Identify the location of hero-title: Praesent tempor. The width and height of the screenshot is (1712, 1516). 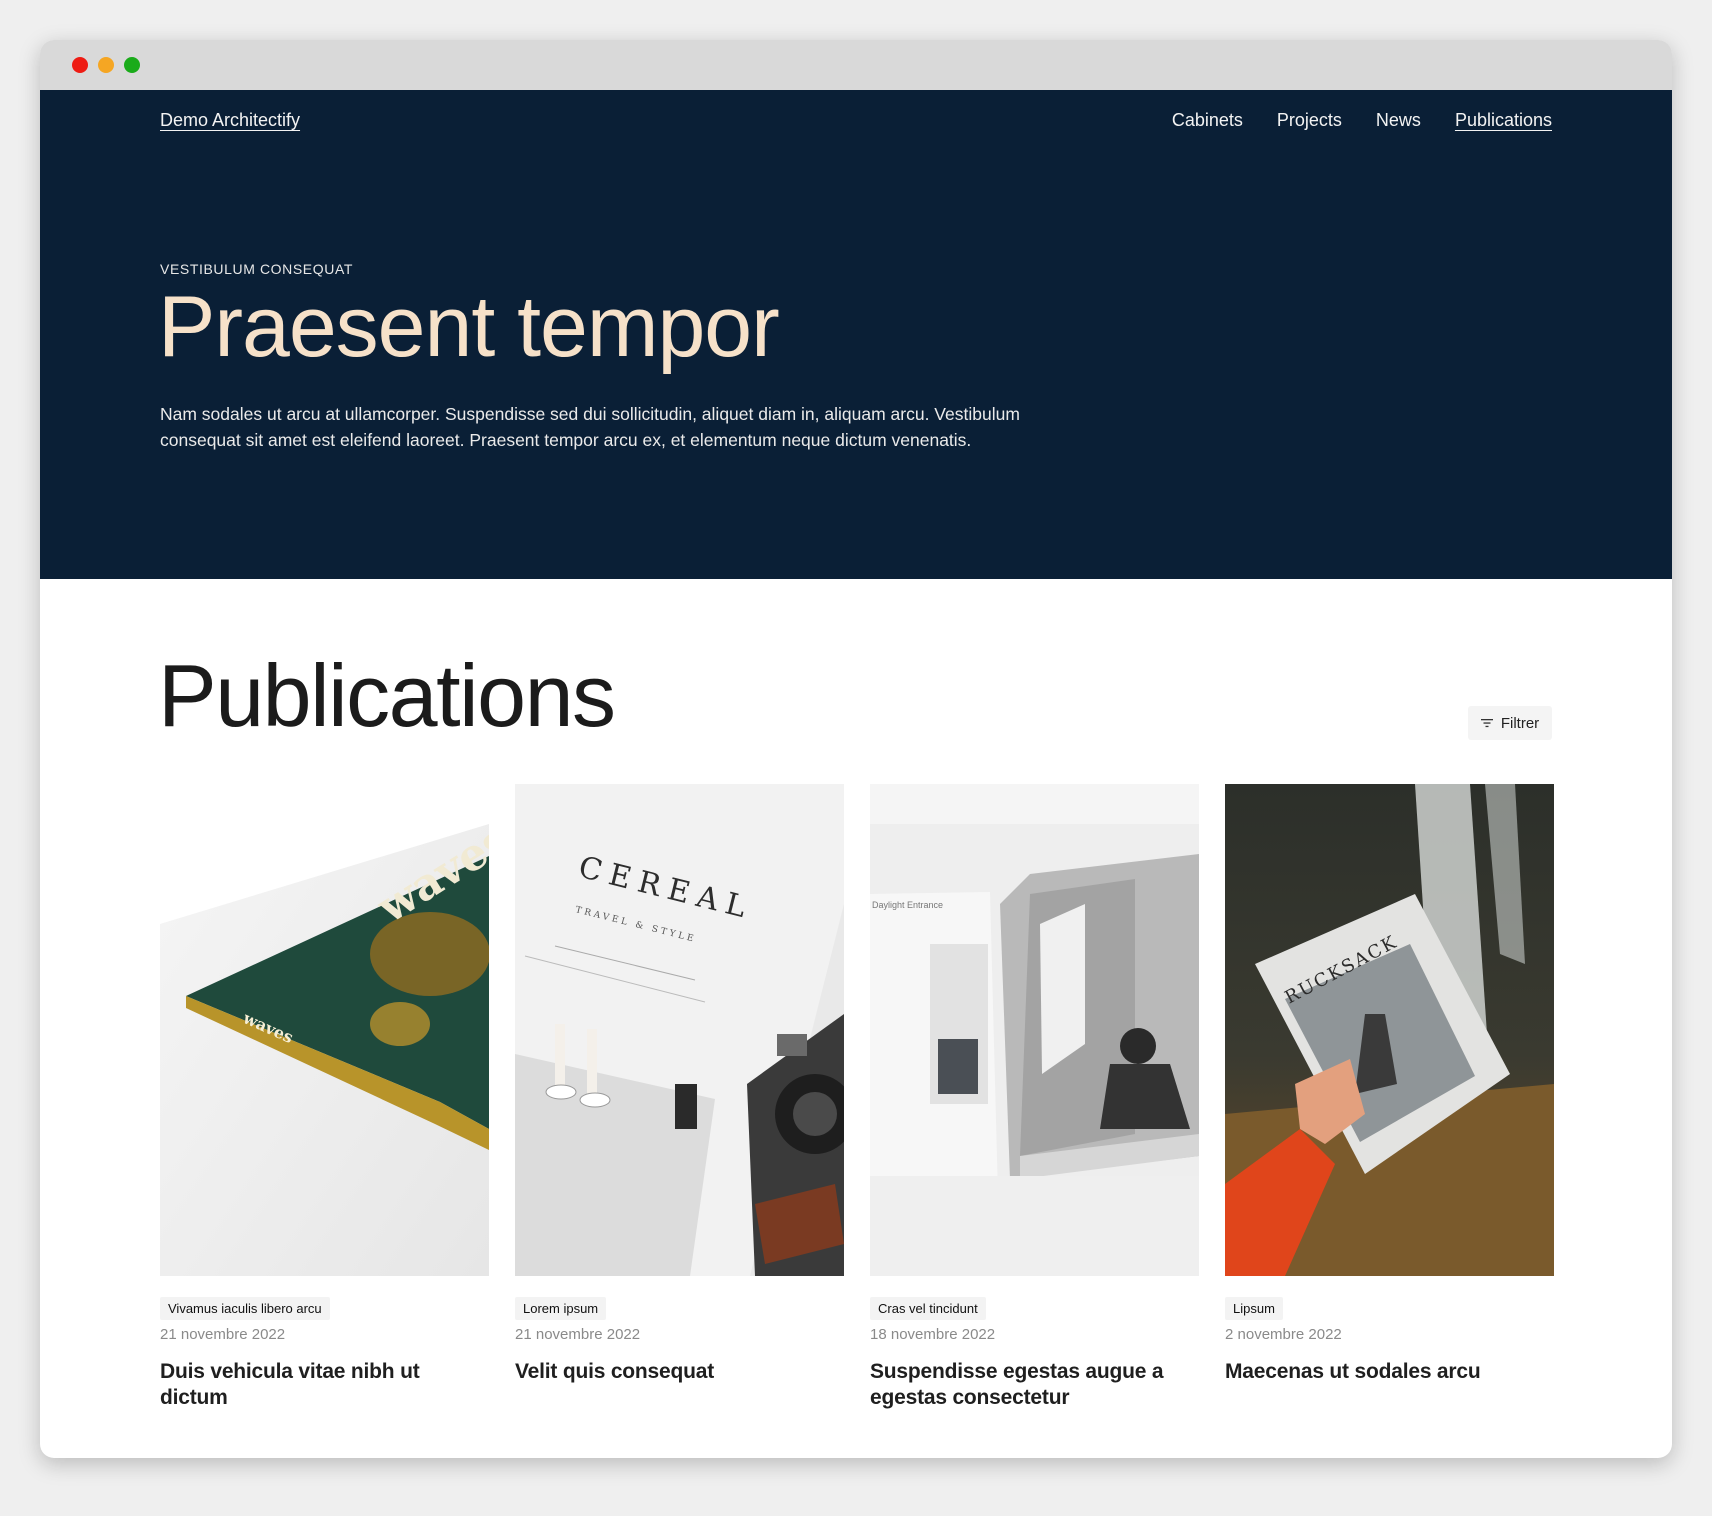
(469, 327).